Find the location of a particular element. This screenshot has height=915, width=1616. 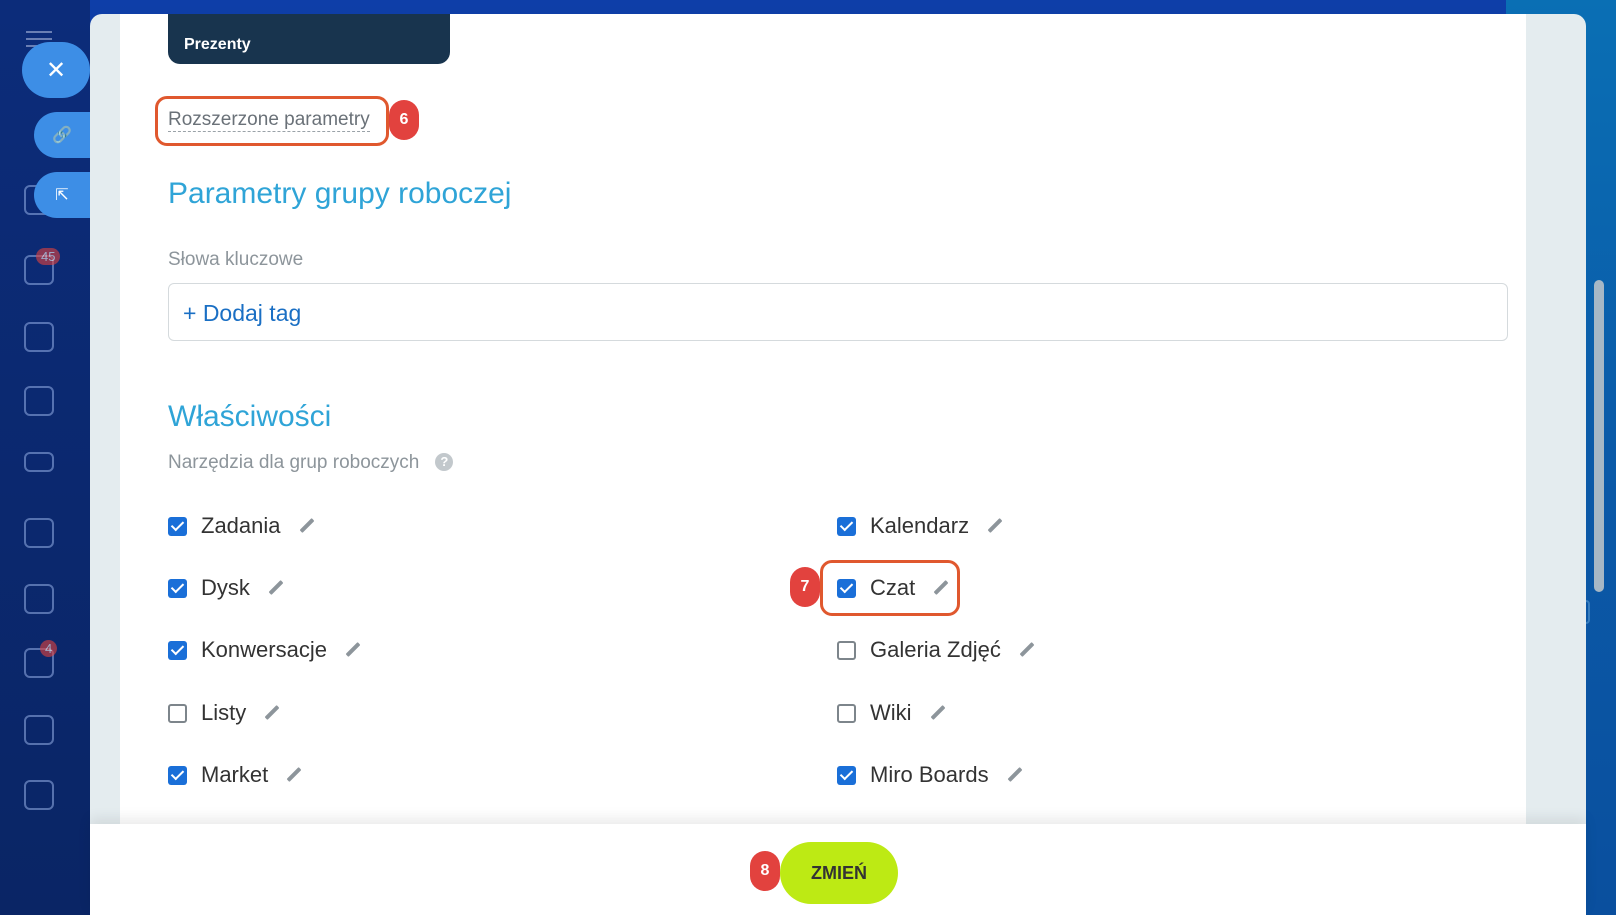

option-label: Galeria Zdjęć is located at coordinates (935, 649).